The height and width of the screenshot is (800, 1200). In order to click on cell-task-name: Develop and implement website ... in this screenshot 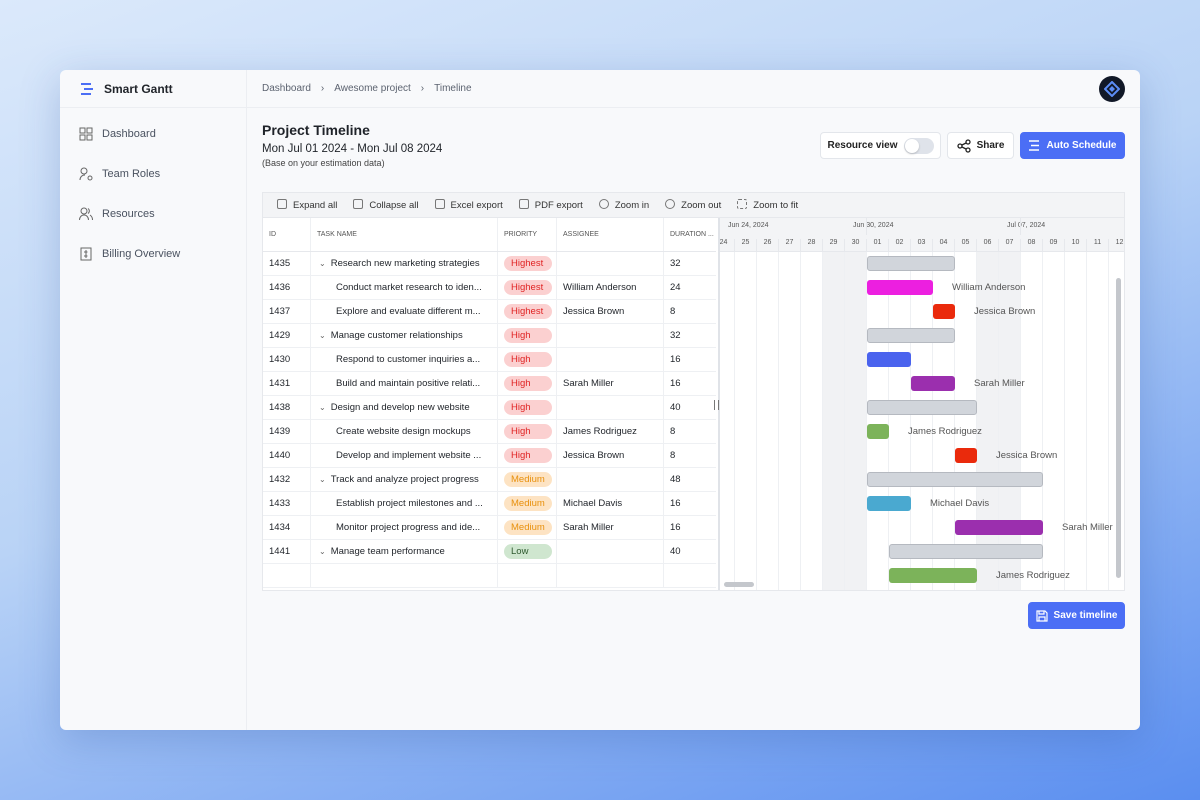, I will do `click(404, 455)`.